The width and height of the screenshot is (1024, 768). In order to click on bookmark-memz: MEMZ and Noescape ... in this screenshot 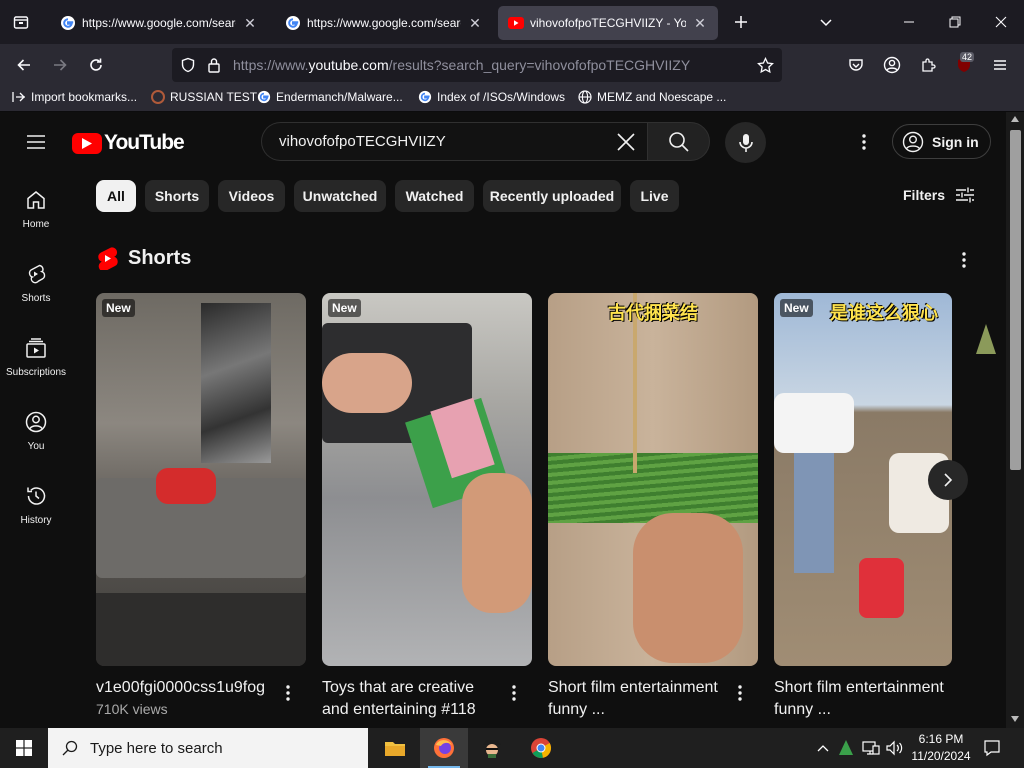, I will do `click(652, 97)`.